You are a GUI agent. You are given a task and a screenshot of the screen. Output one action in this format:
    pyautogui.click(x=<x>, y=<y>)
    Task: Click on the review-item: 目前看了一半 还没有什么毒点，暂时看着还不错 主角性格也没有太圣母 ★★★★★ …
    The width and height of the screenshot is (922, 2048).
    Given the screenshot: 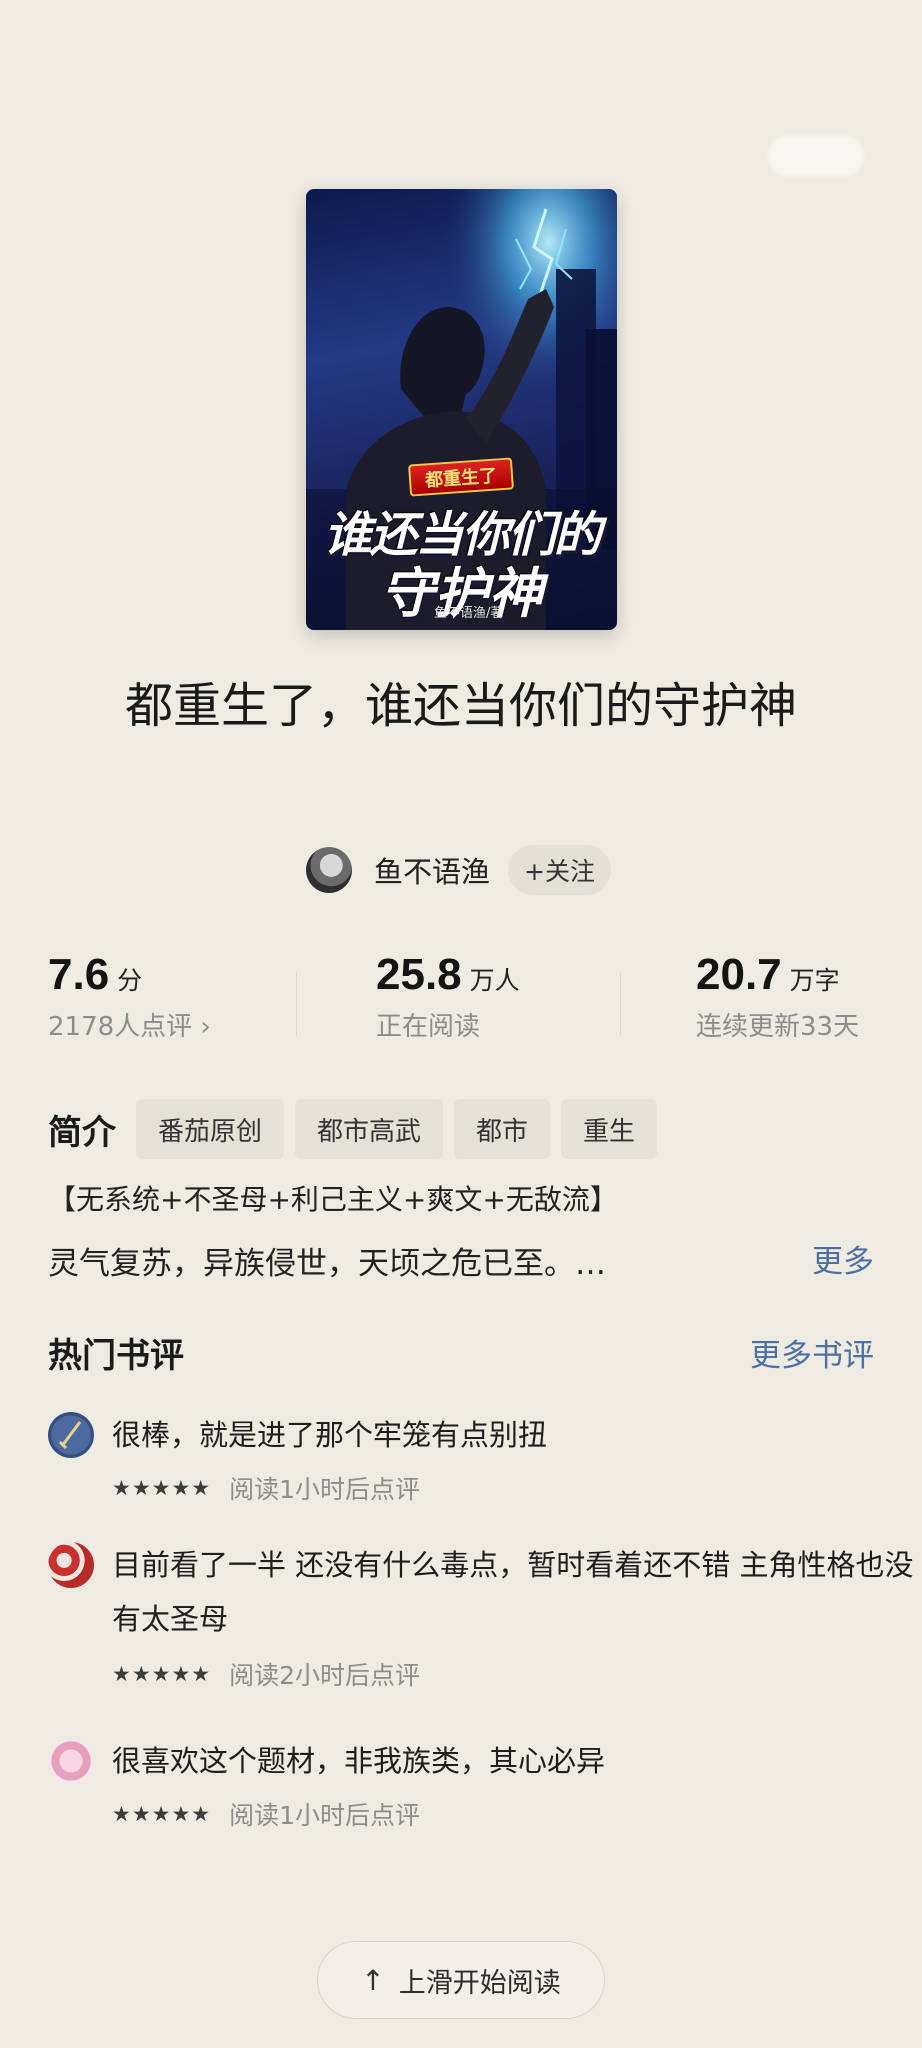 What is the action you would take?
    pyautogui.click(x=480, y=1614)
    